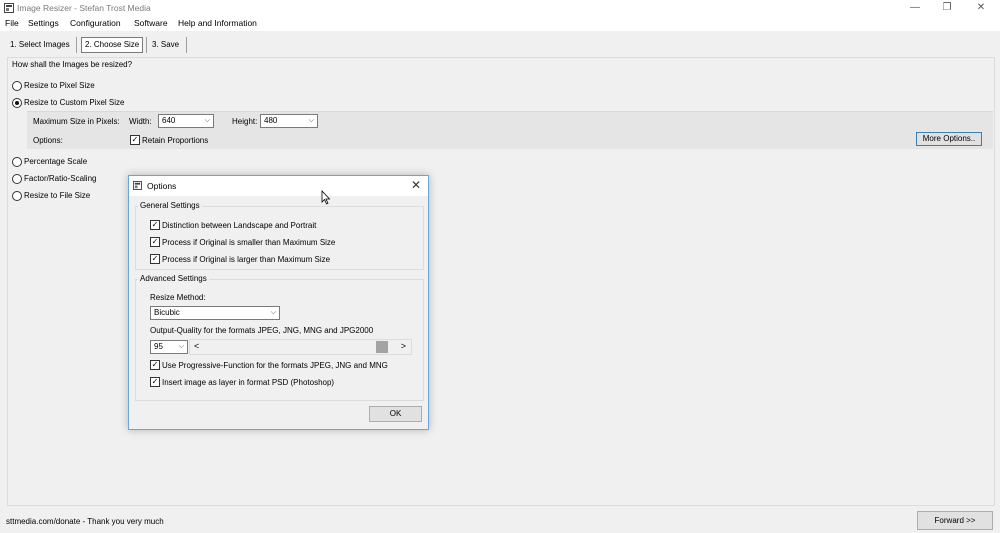 This screenshot has width=1000, height=533. What do you see at coordinates (165, 45) in the screenshot?
I see `step-save: 3. Save` at bounding box center [165, 45].